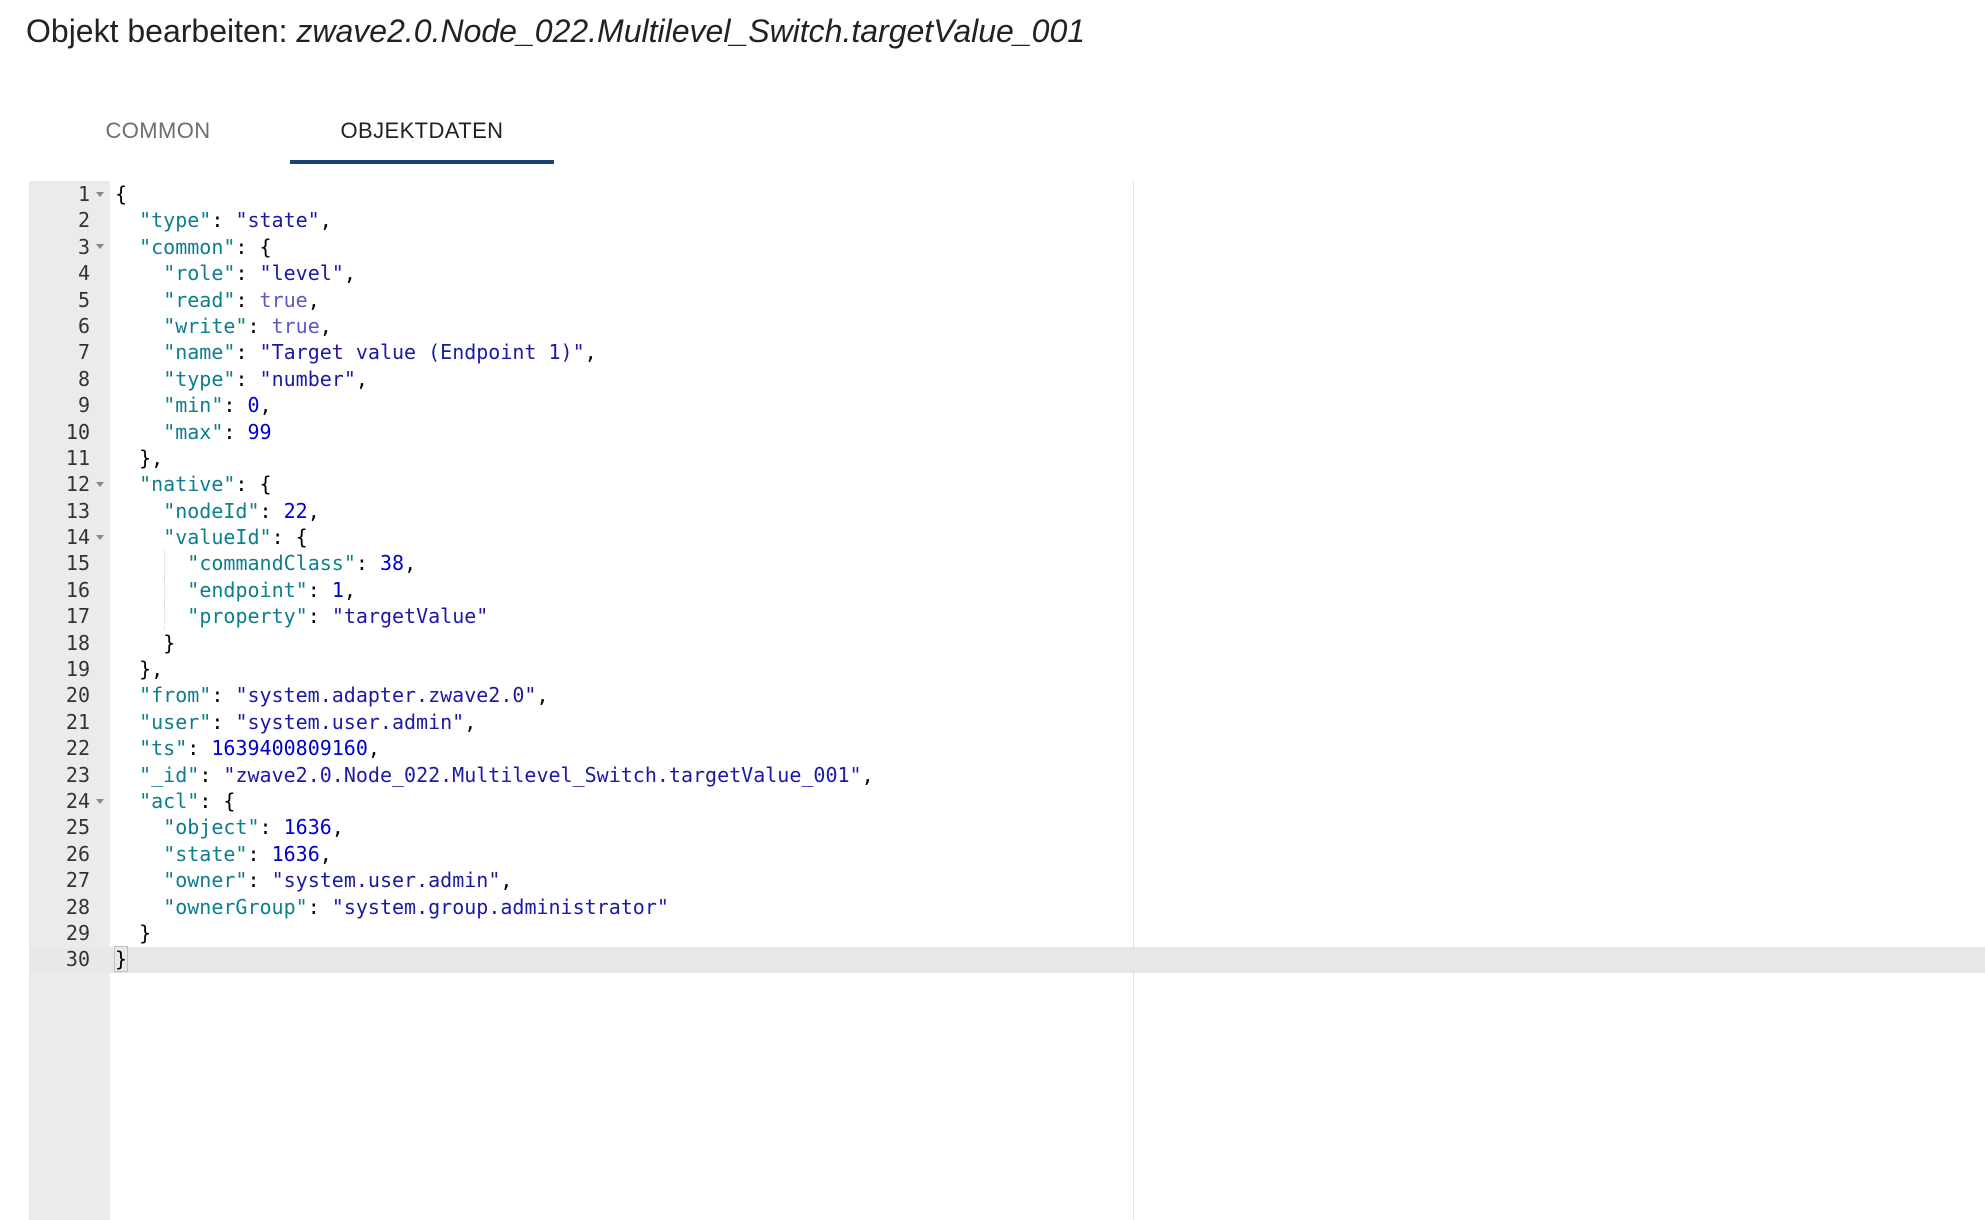  What do you see at coordinates (1007, 352) in the screenshot?
I see `code-line: 7 "name": "Target value (Endpoint 1)",` at bounding box center [1007, 352].